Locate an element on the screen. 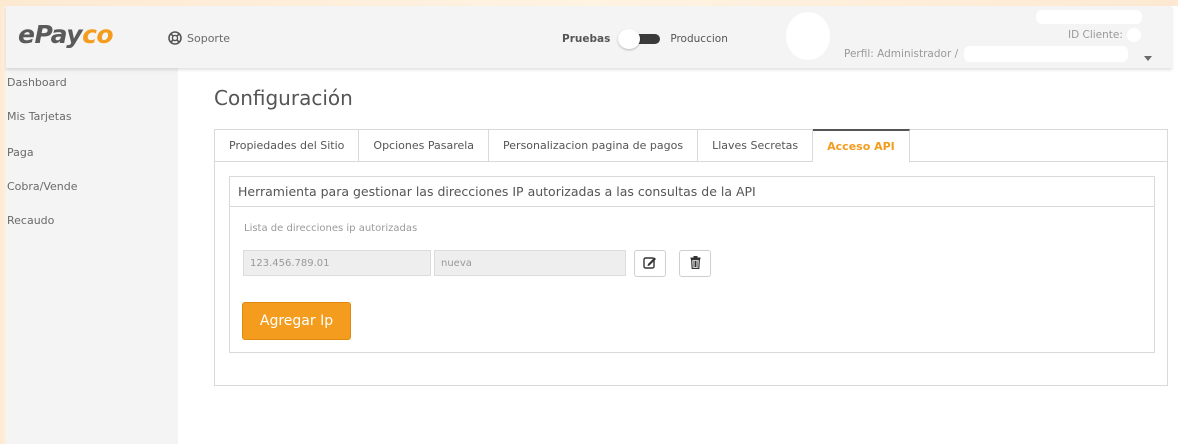 This screenshot has width=1178, height=444. environment-toggle: Pruebas Produccion is located at coordinates (645, 39).